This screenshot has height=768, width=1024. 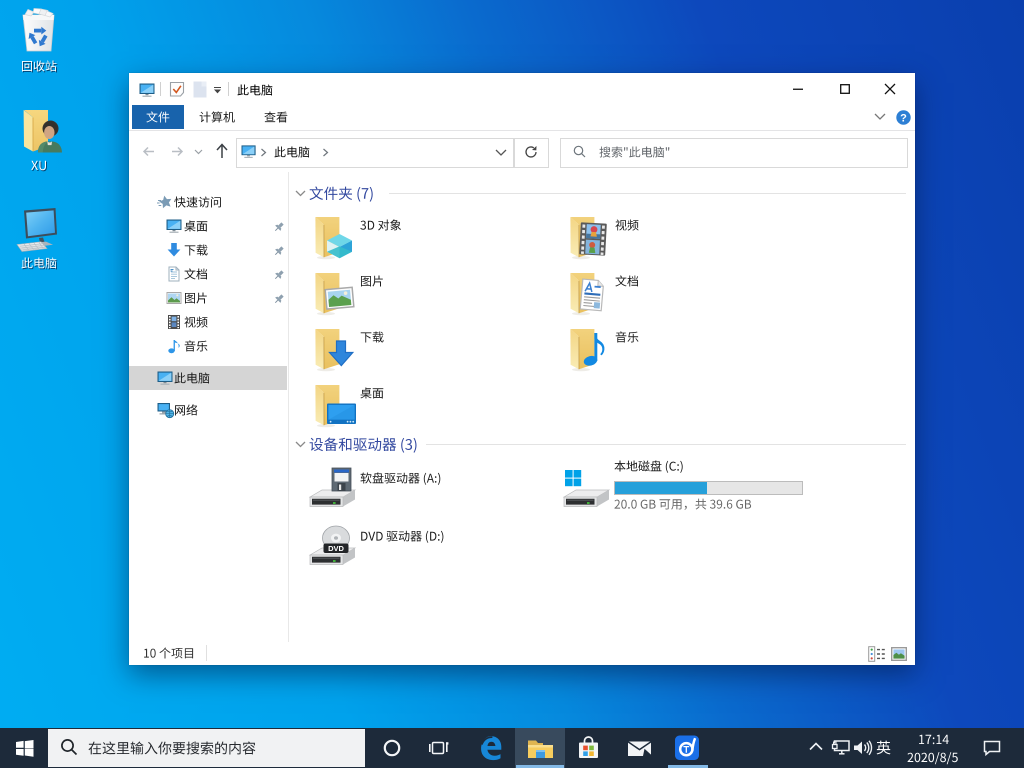 What do you see at coordinates (336, 548) in the screenshot?
I see `svg-text: DVD` at bounding box center [336, 548].